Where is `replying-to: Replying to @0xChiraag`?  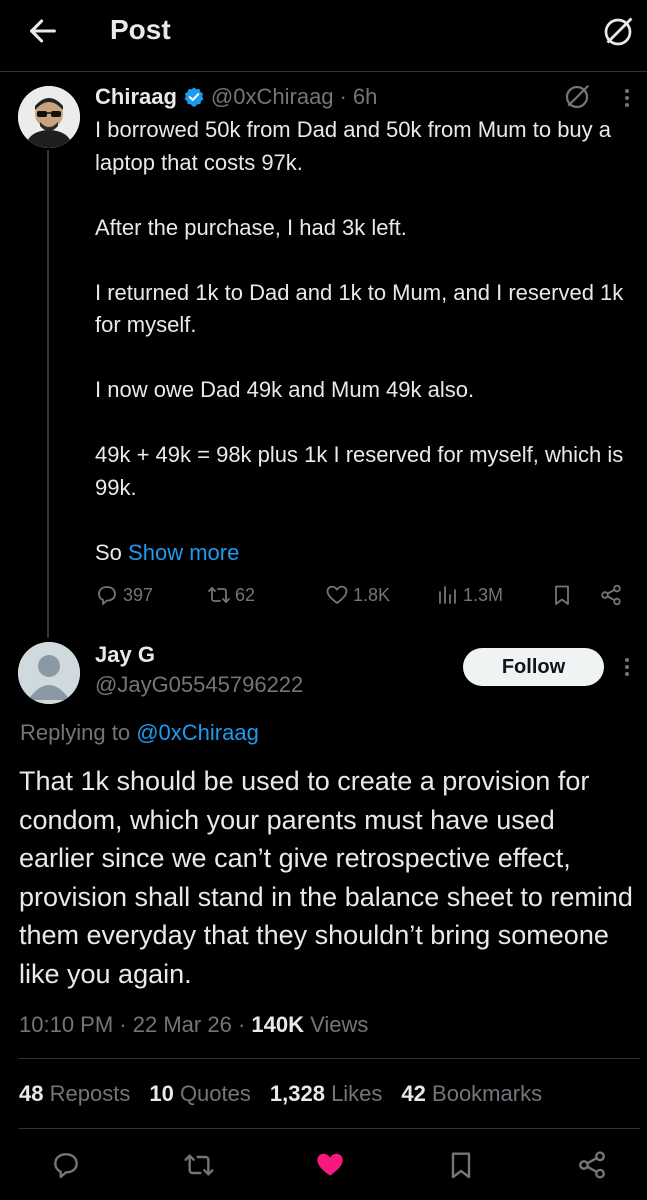
replying-to: Replying to @0xChiraag is located at coordinates (139, 733).